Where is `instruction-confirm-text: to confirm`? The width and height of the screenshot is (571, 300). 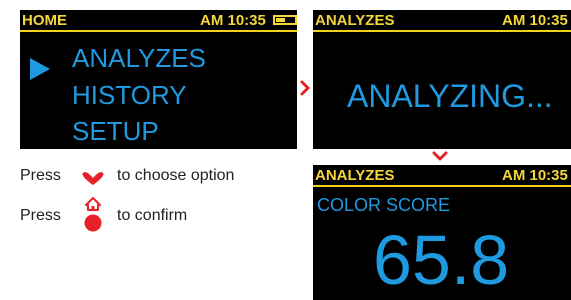
instruction-confirm-text: to confirm is located at coordinates (152, 215).